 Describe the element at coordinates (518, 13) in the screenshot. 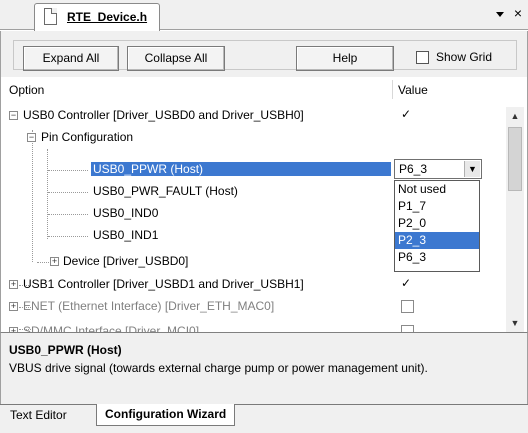

I see `close-icon: ×` at that location.